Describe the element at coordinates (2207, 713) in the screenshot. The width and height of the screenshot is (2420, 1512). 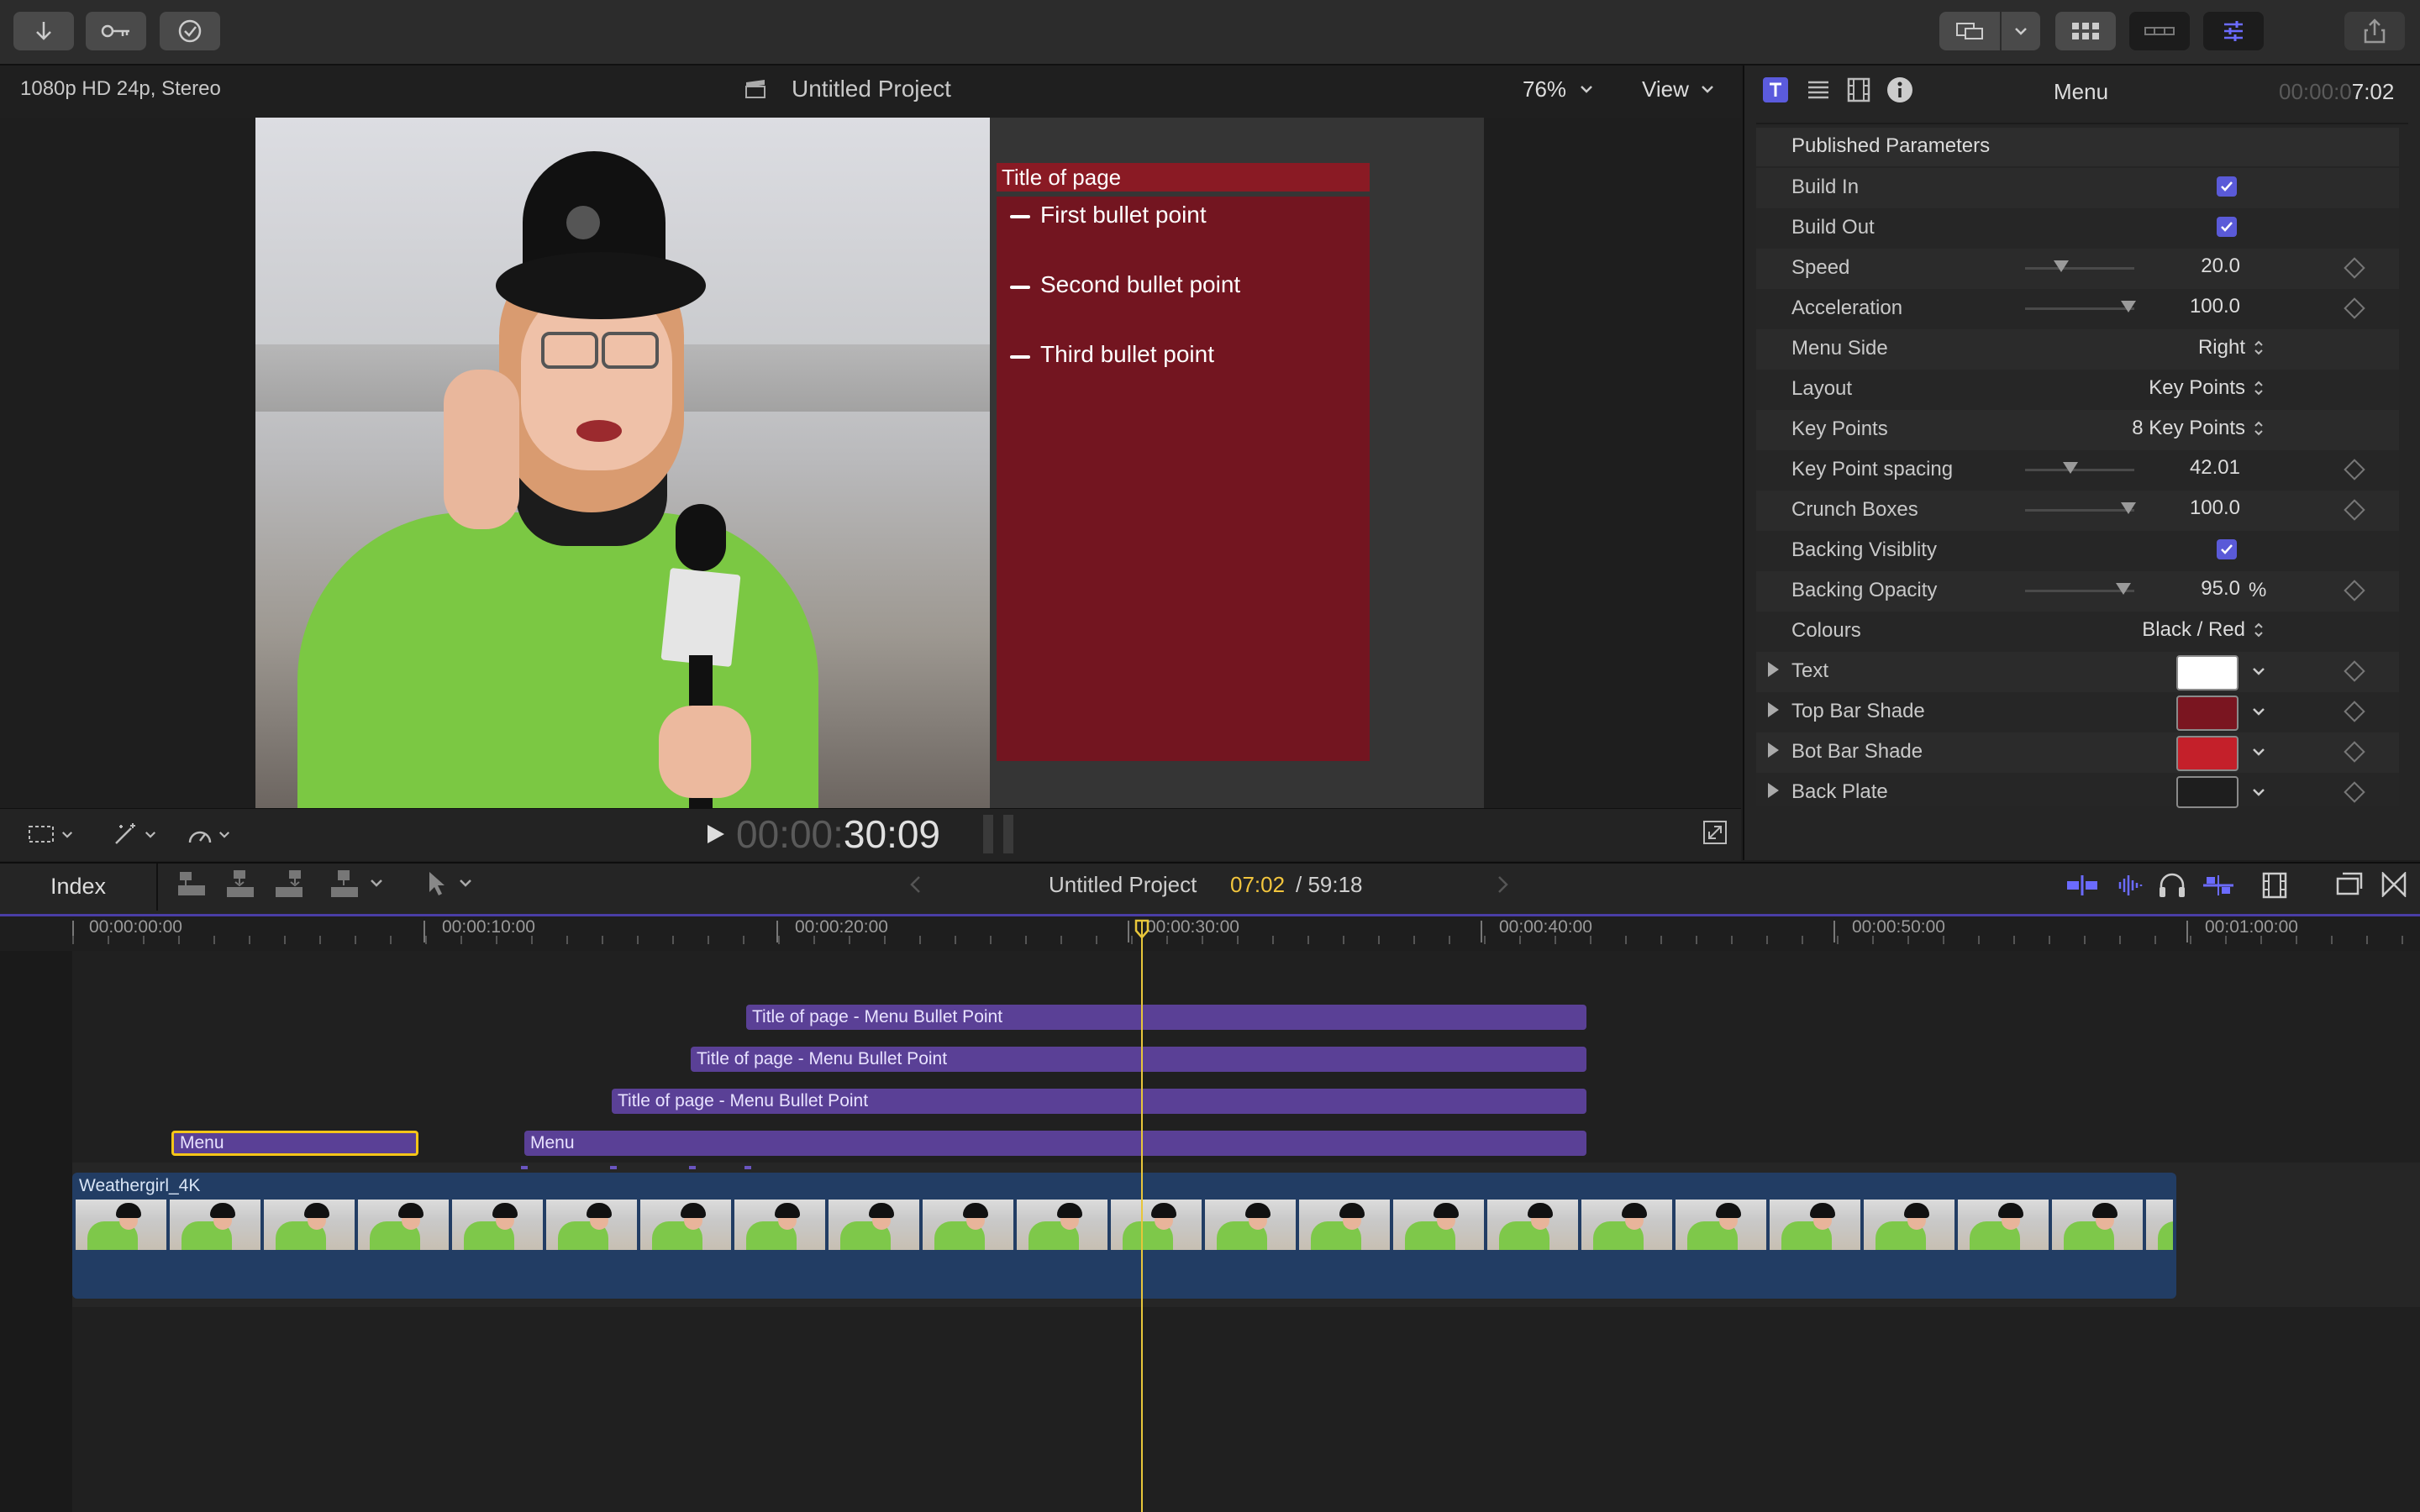
I see `top-bar-shade-swatch` at that location.